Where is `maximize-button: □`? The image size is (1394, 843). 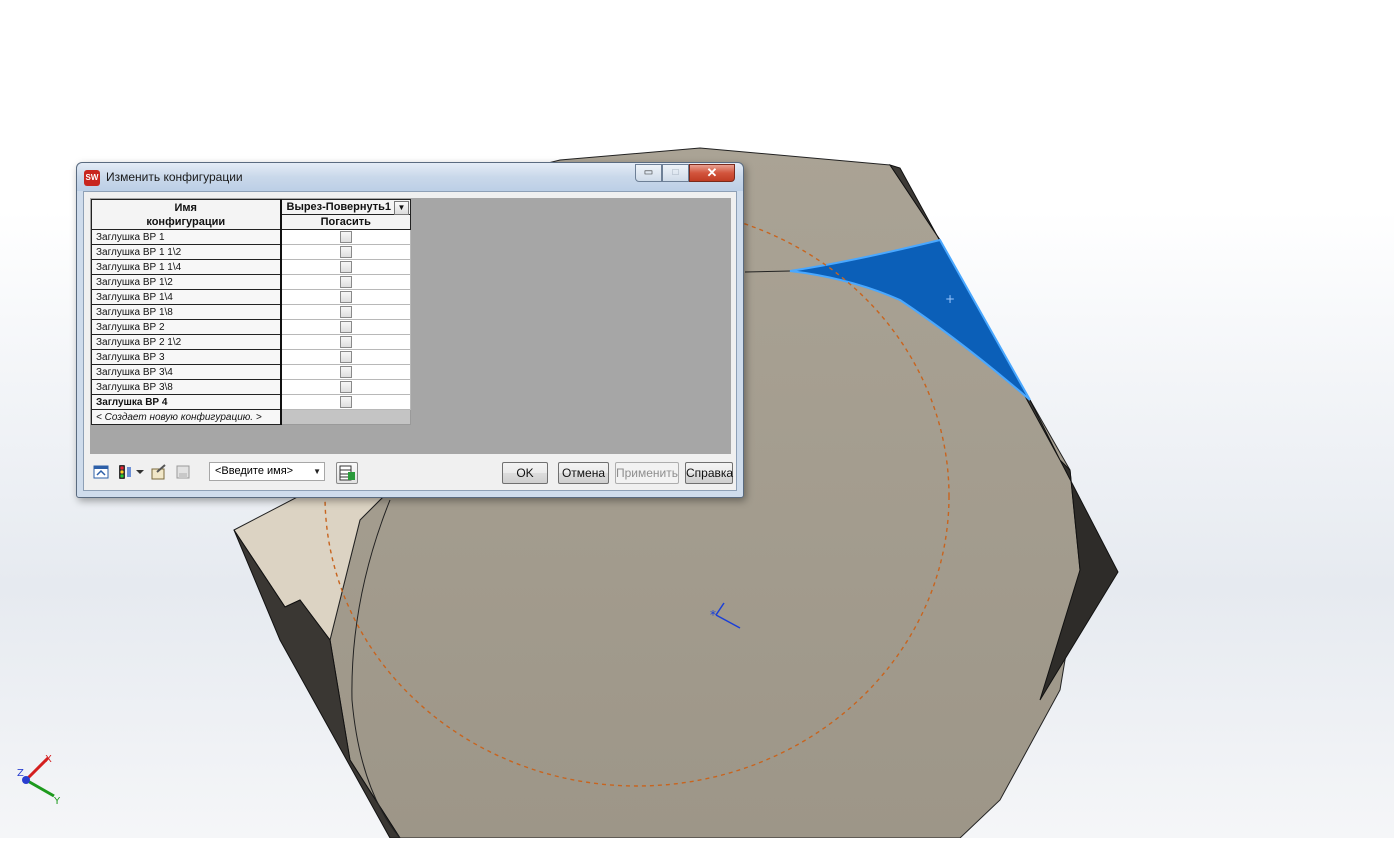 maximize-button: □ is located at coordinates (675, 173).